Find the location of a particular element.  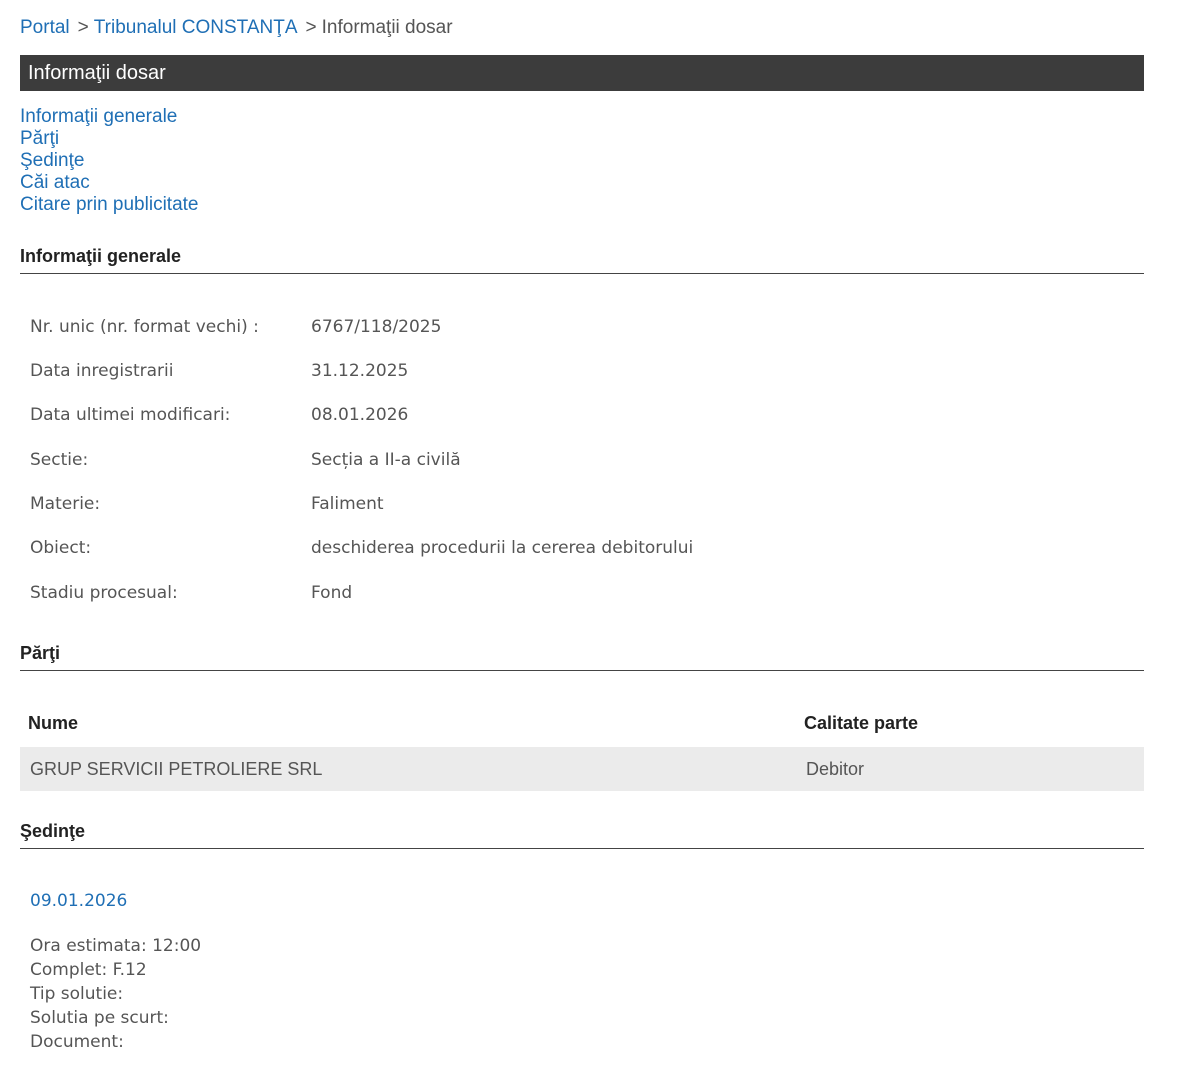

info-value: 08.01.2026 is located at coordinates (360, 415).